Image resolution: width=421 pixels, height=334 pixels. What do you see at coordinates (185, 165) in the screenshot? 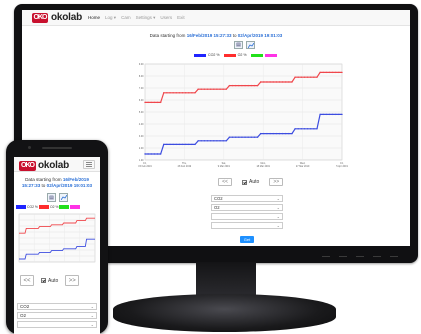
I see `x-tick-label: Thu, 28 Feb 2019` at bounding box center [185, 165].